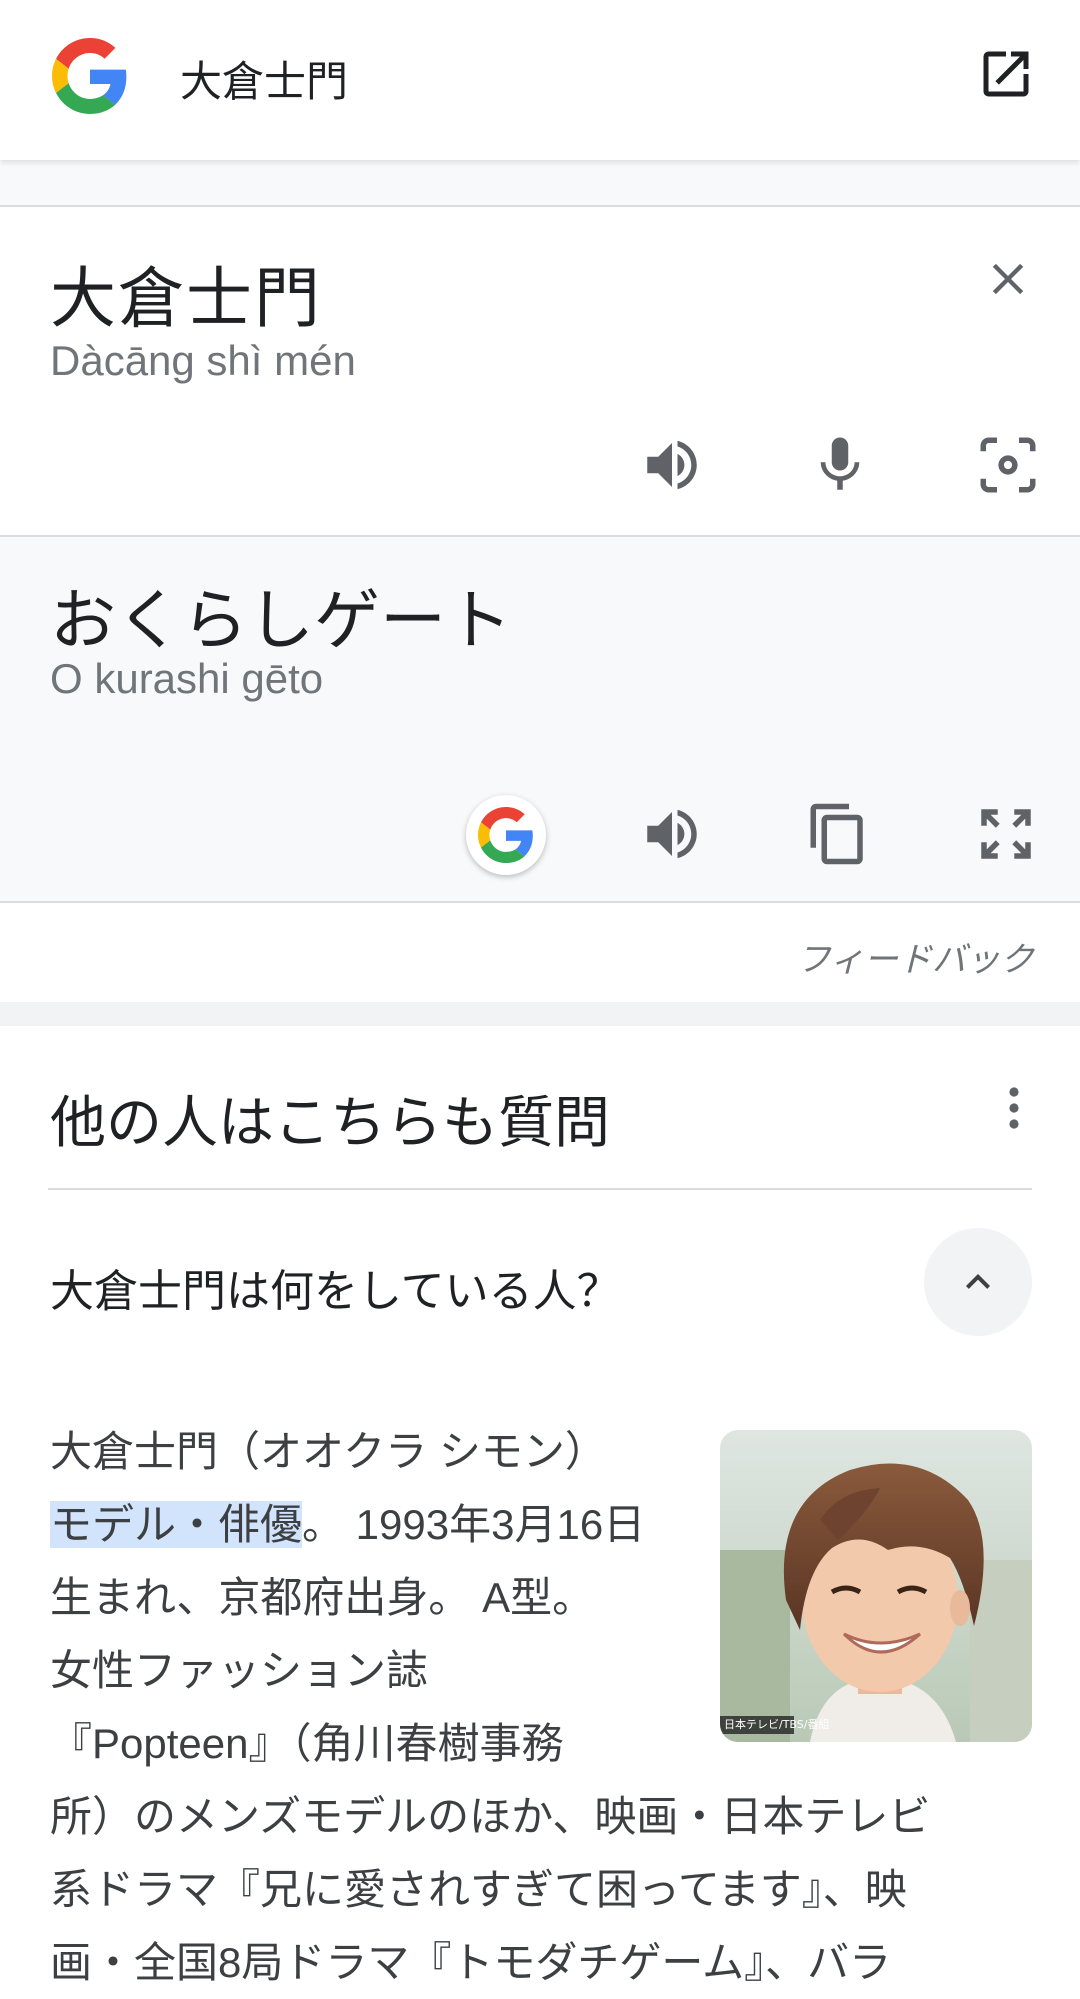  Describe the element at coordinates (540, 185) in the screenshot. I see `divider-band` at that location.